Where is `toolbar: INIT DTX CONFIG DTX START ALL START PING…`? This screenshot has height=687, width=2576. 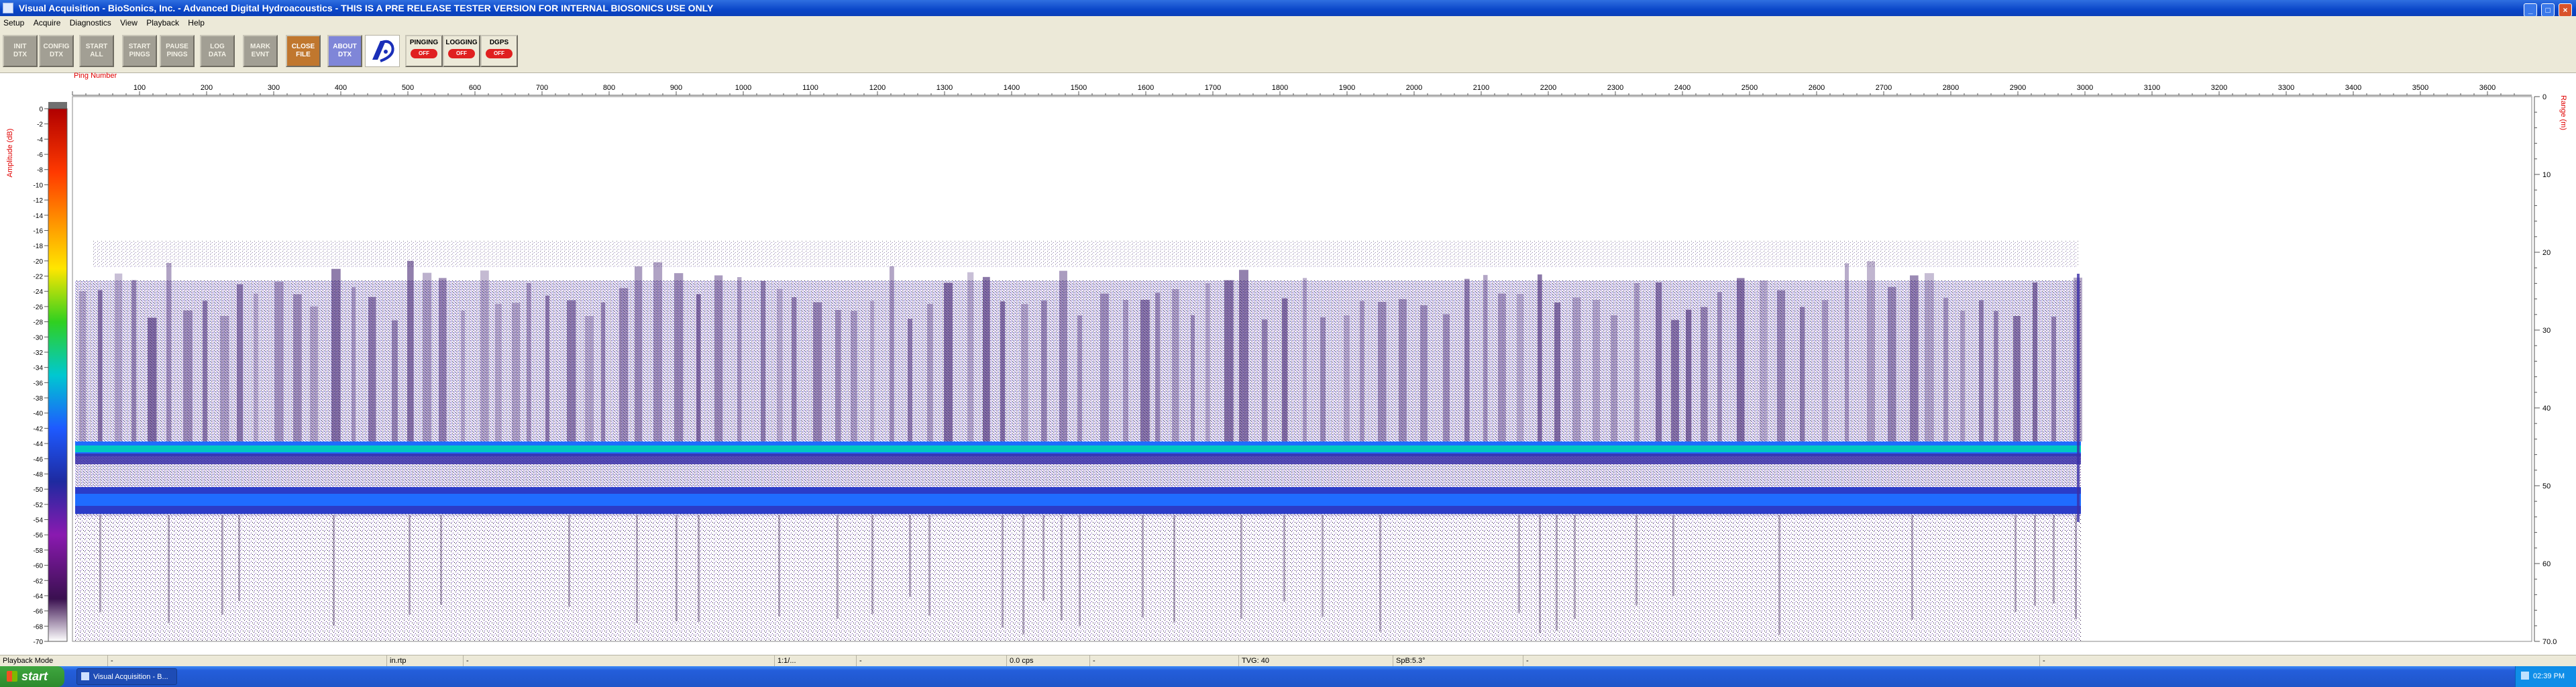
toolbar: INIT DTX CONFIG DTX START ALL START PING… is located at coordinates (1288, 51).